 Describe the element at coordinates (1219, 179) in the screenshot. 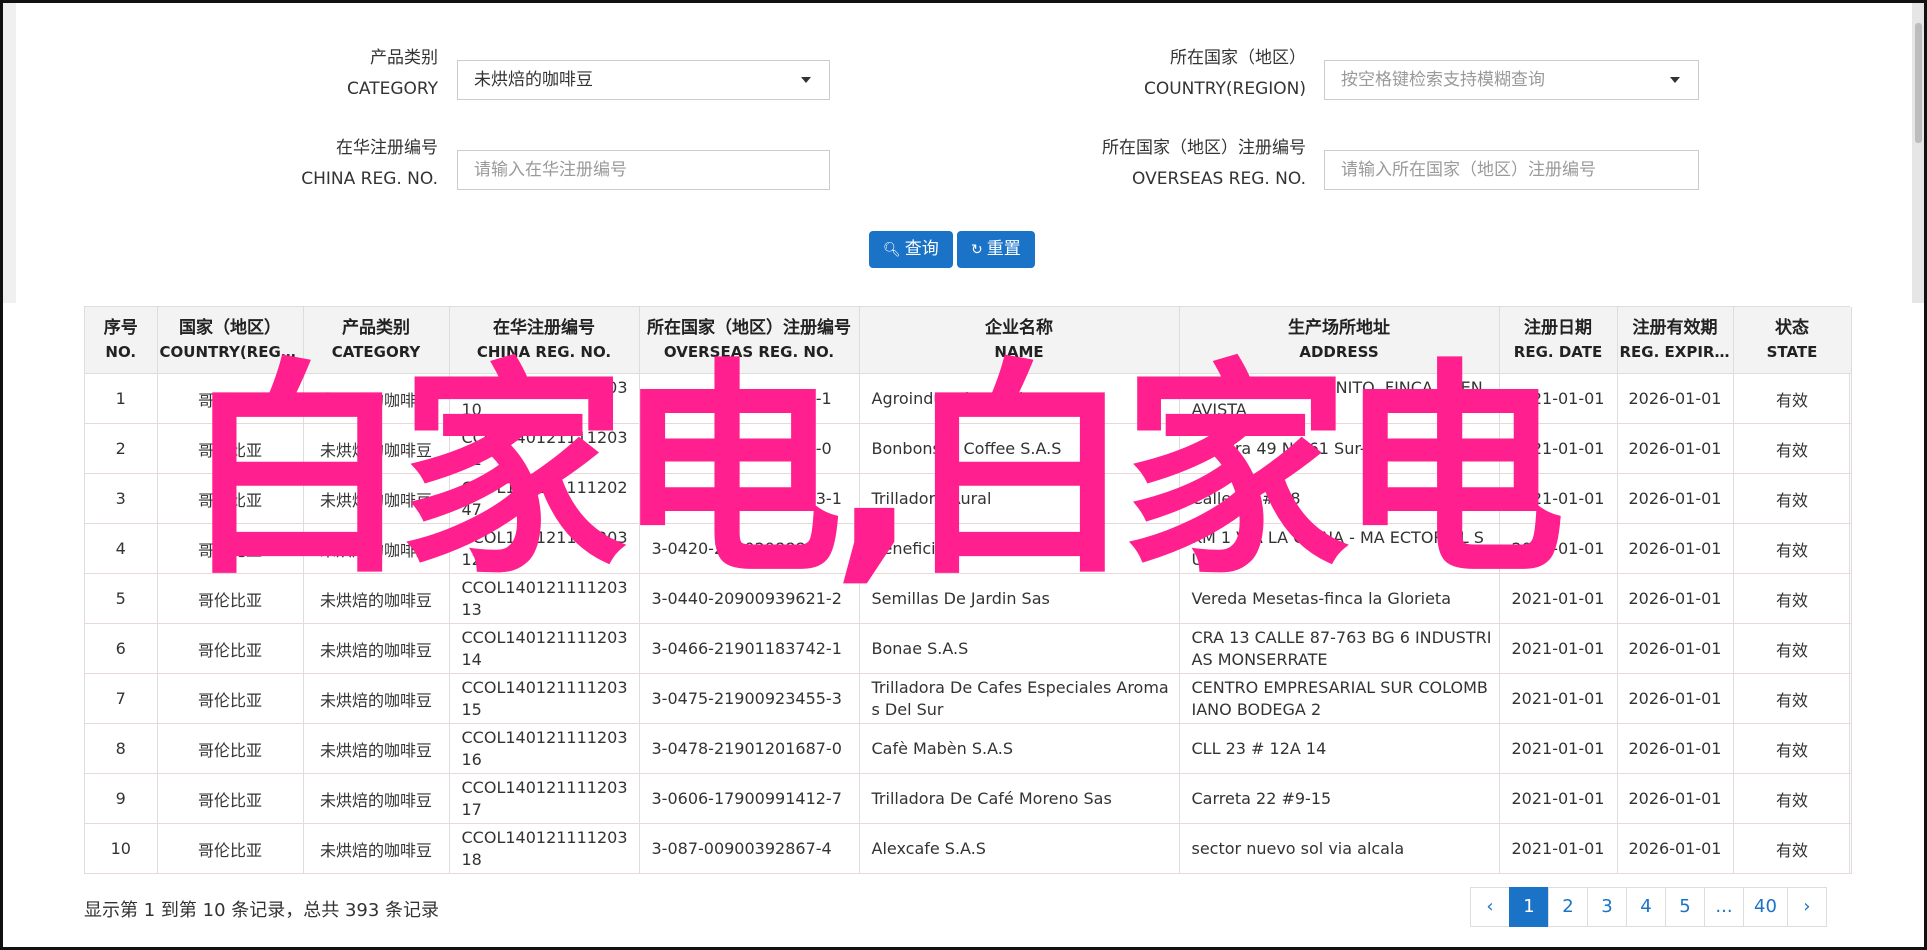

I see `overseas-reg-label-en: OVERSEAS REG. NO.` at that location.